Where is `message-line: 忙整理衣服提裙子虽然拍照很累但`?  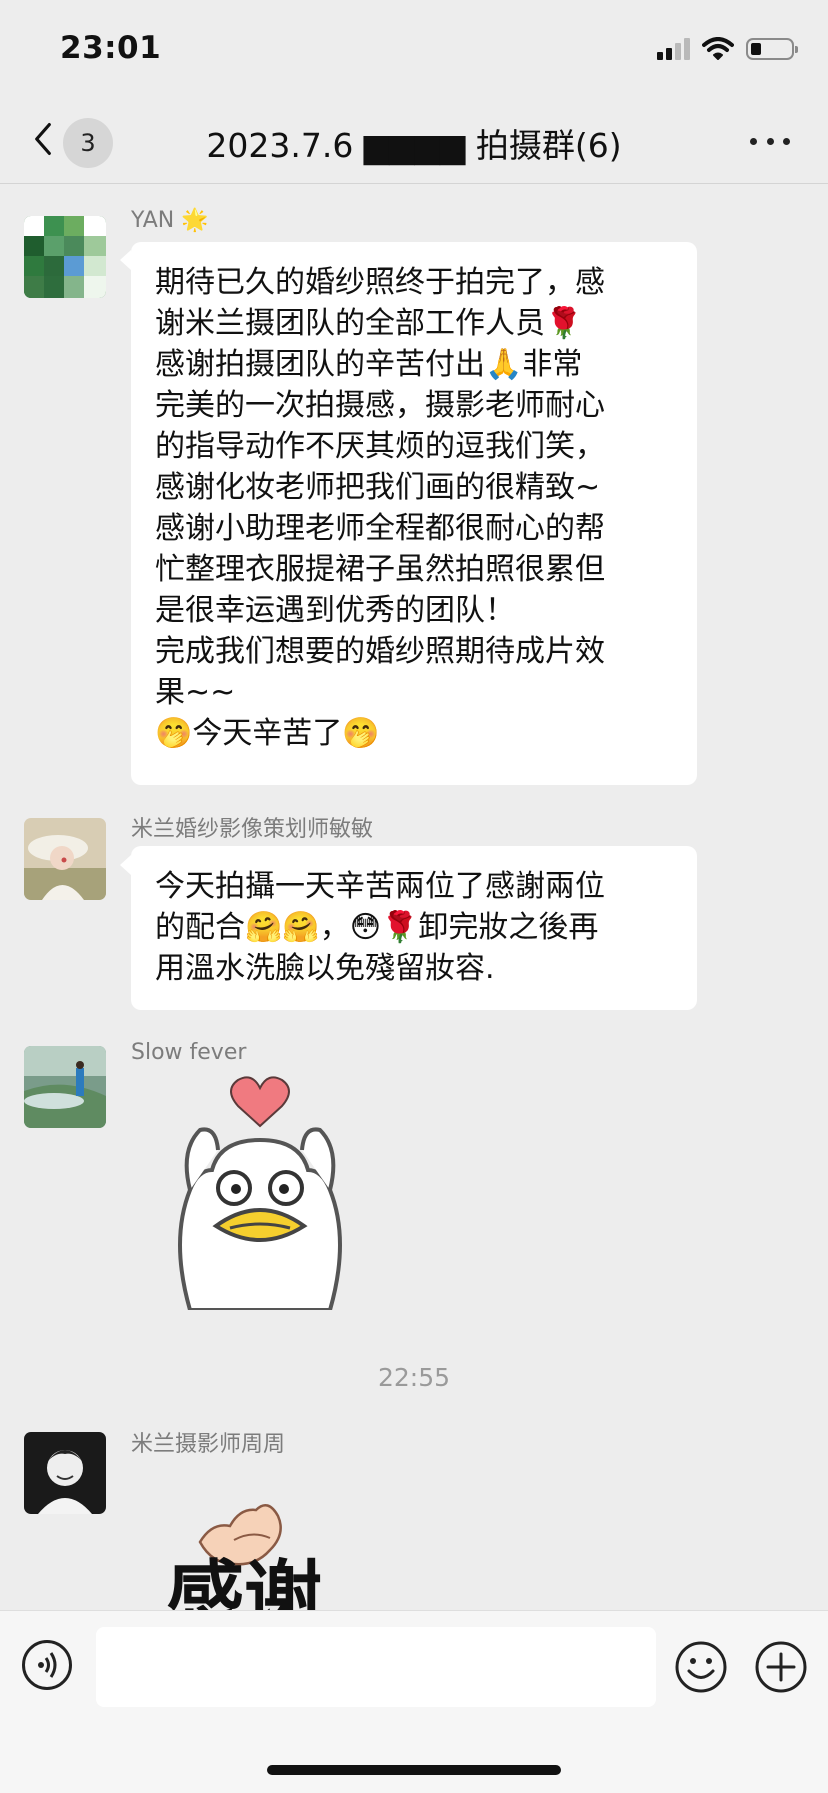
message-line: 忙整理衣服提裙子虽然拍照很累但 is located at coordinates (380, 569).